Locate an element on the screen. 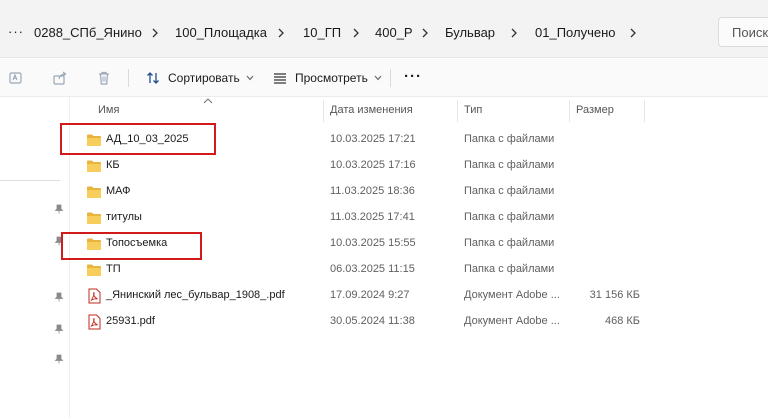  breadcrumb-item-polucheno: 01_Получено is located at coordinates (575, 32).